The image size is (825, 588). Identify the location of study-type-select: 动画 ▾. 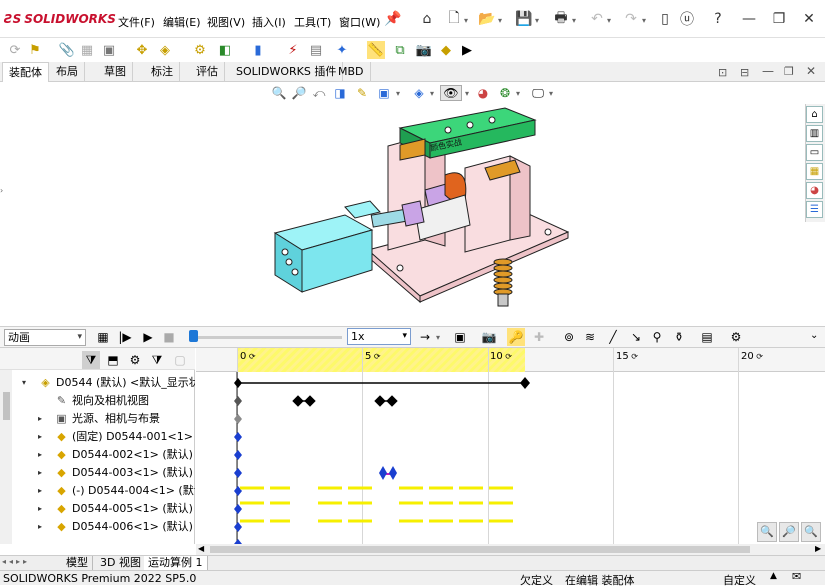
(45, 337).